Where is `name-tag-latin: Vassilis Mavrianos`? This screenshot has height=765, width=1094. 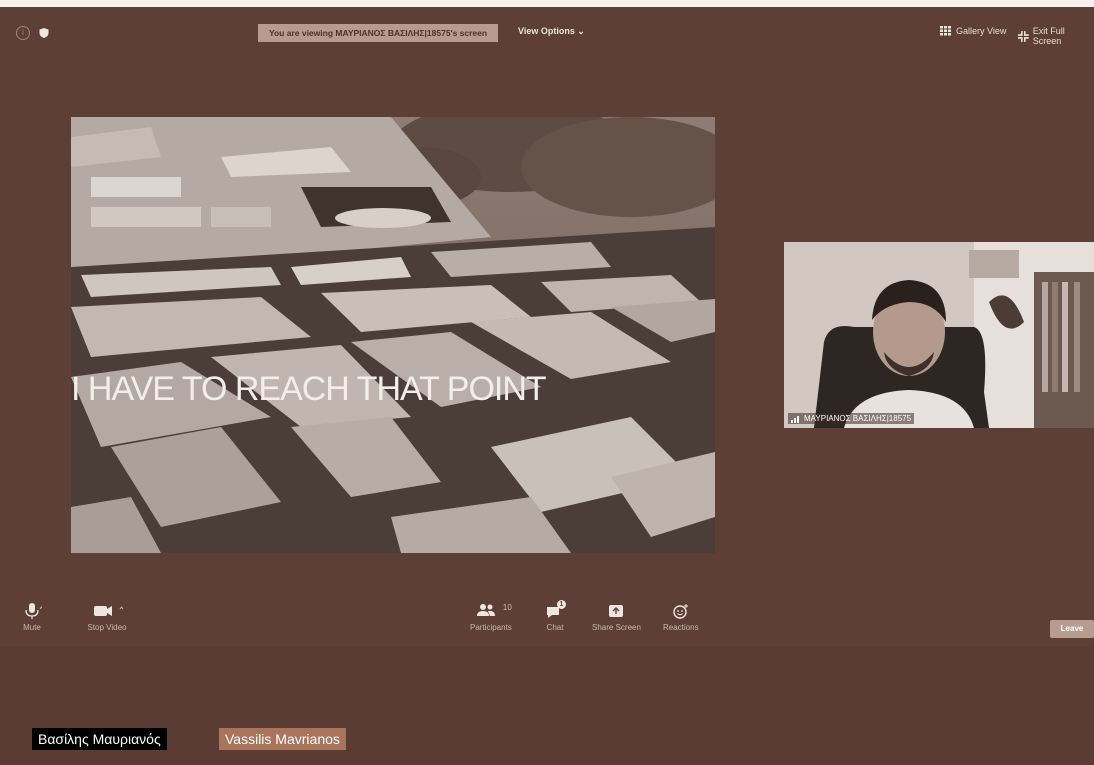
name-tag-latin: Vassilis Mavrianos is located at coordinates (282, 739).